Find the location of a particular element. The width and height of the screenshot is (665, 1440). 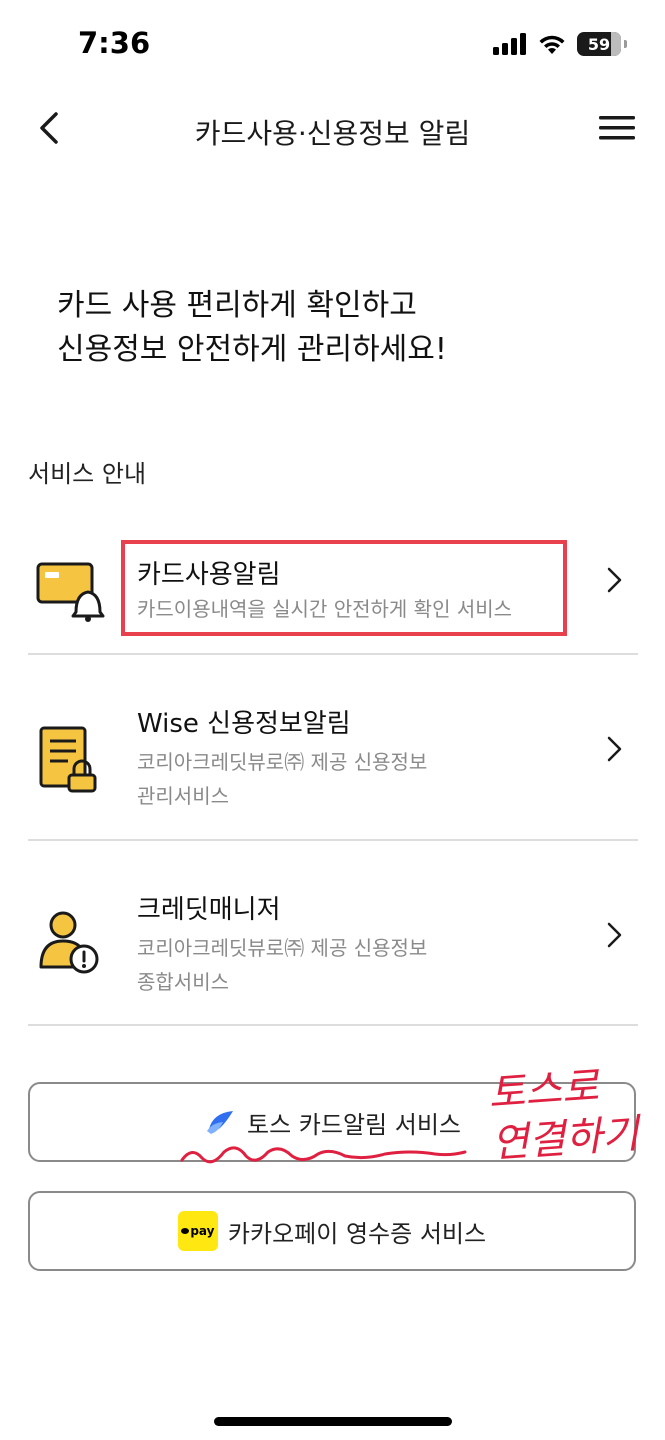

battery-icon: 59 is located at coordinates (602, 44).